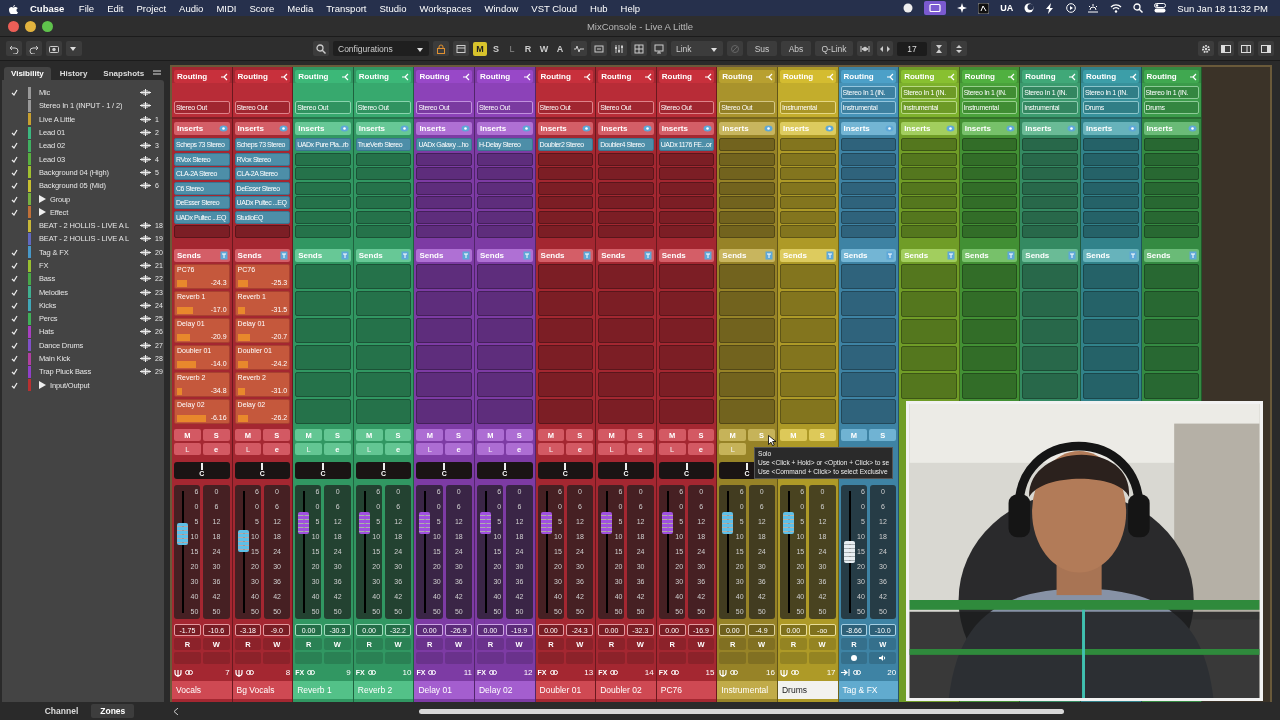  I want to click on menu-item: Project, so click(151, 8).